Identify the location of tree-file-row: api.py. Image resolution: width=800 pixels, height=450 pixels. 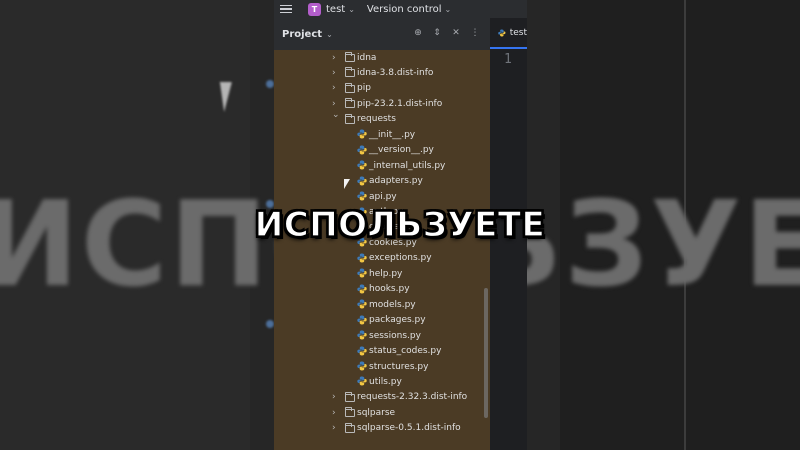
(382, 196).